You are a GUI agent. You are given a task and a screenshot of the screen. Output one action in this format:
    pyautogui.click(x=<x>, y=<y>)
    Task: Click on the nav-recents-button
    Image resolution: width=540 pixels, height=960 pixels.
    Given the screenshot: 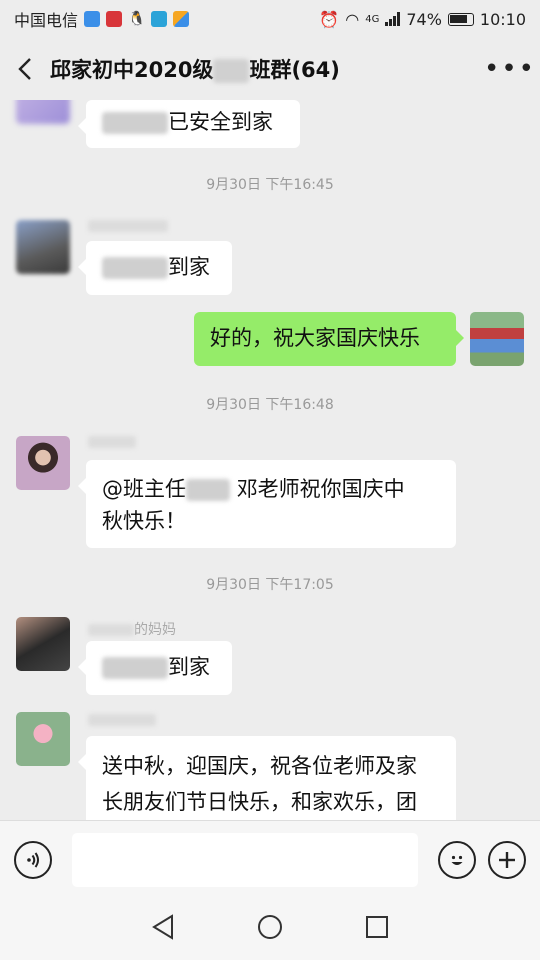 What is the action you would take?
    pyautogui.click(x=377, y=929)
    